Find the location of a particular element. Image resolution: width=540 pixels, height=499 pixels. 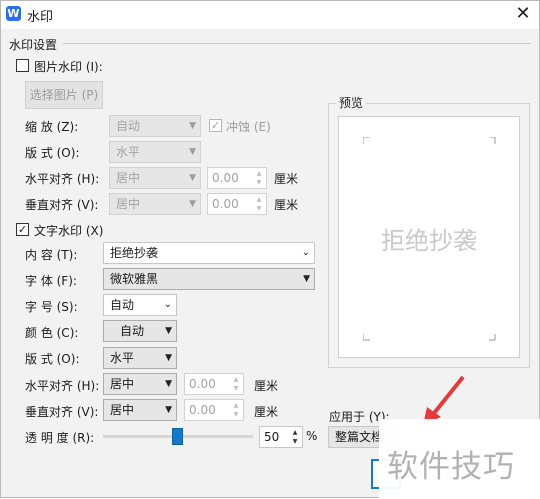

text-watermark-label: 文字水印 (X) is located at coordinates (69, 231).